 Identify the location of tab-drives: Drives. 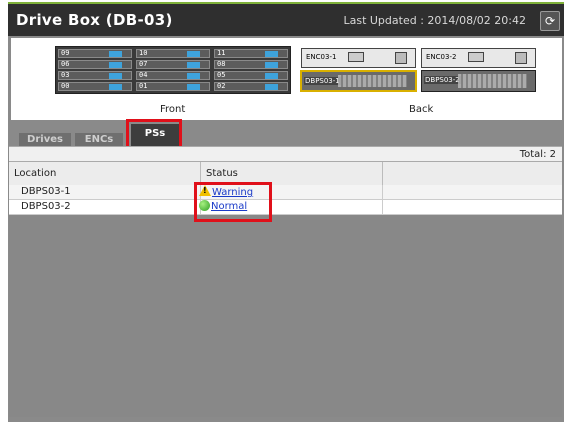
(45, 140).